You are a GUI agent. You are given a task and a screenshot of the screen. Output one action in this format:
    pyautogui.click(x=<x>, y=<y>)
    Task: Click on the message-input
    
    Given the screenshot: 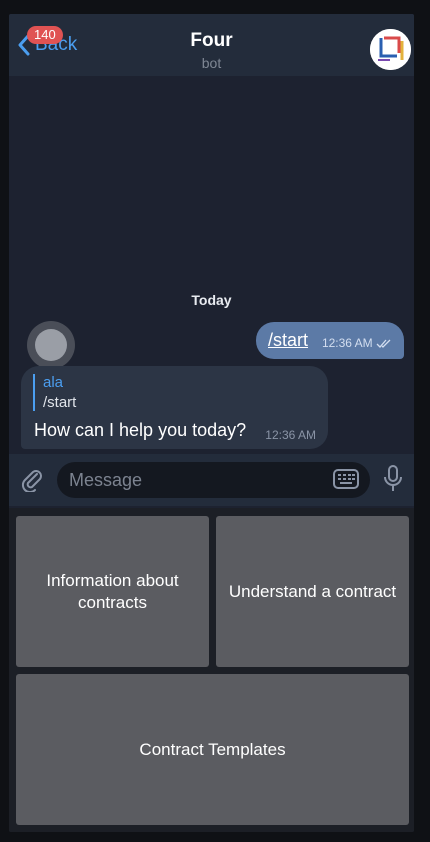 What is the action you would take?
    pyautogui.click(x=213, y=480)
    